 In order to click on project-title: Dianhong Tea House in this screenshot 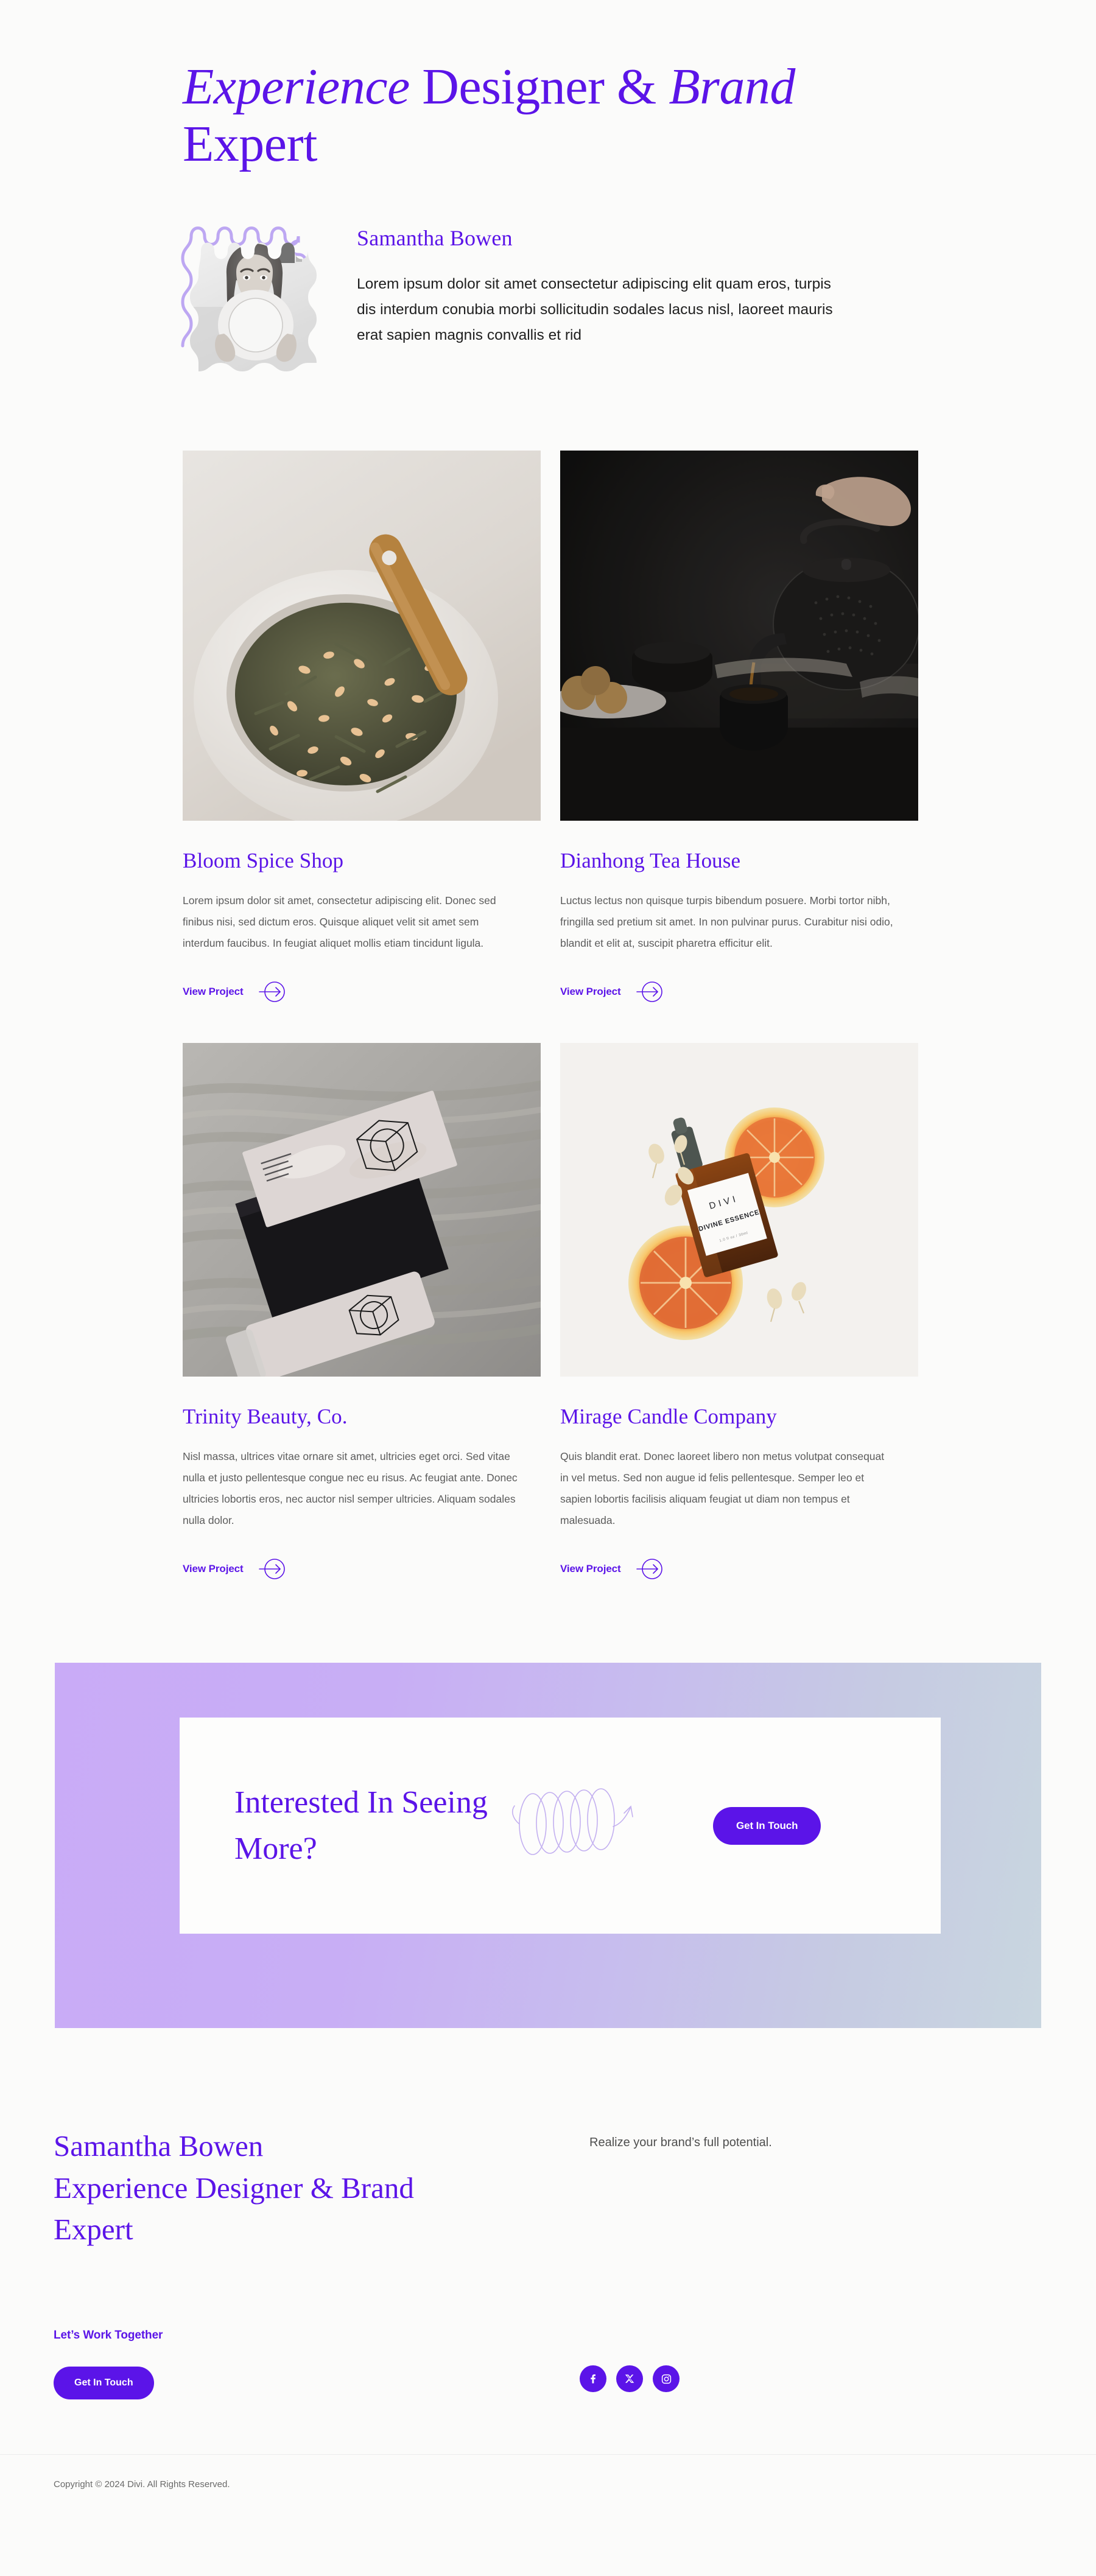, I will do `click(650, 861)`.